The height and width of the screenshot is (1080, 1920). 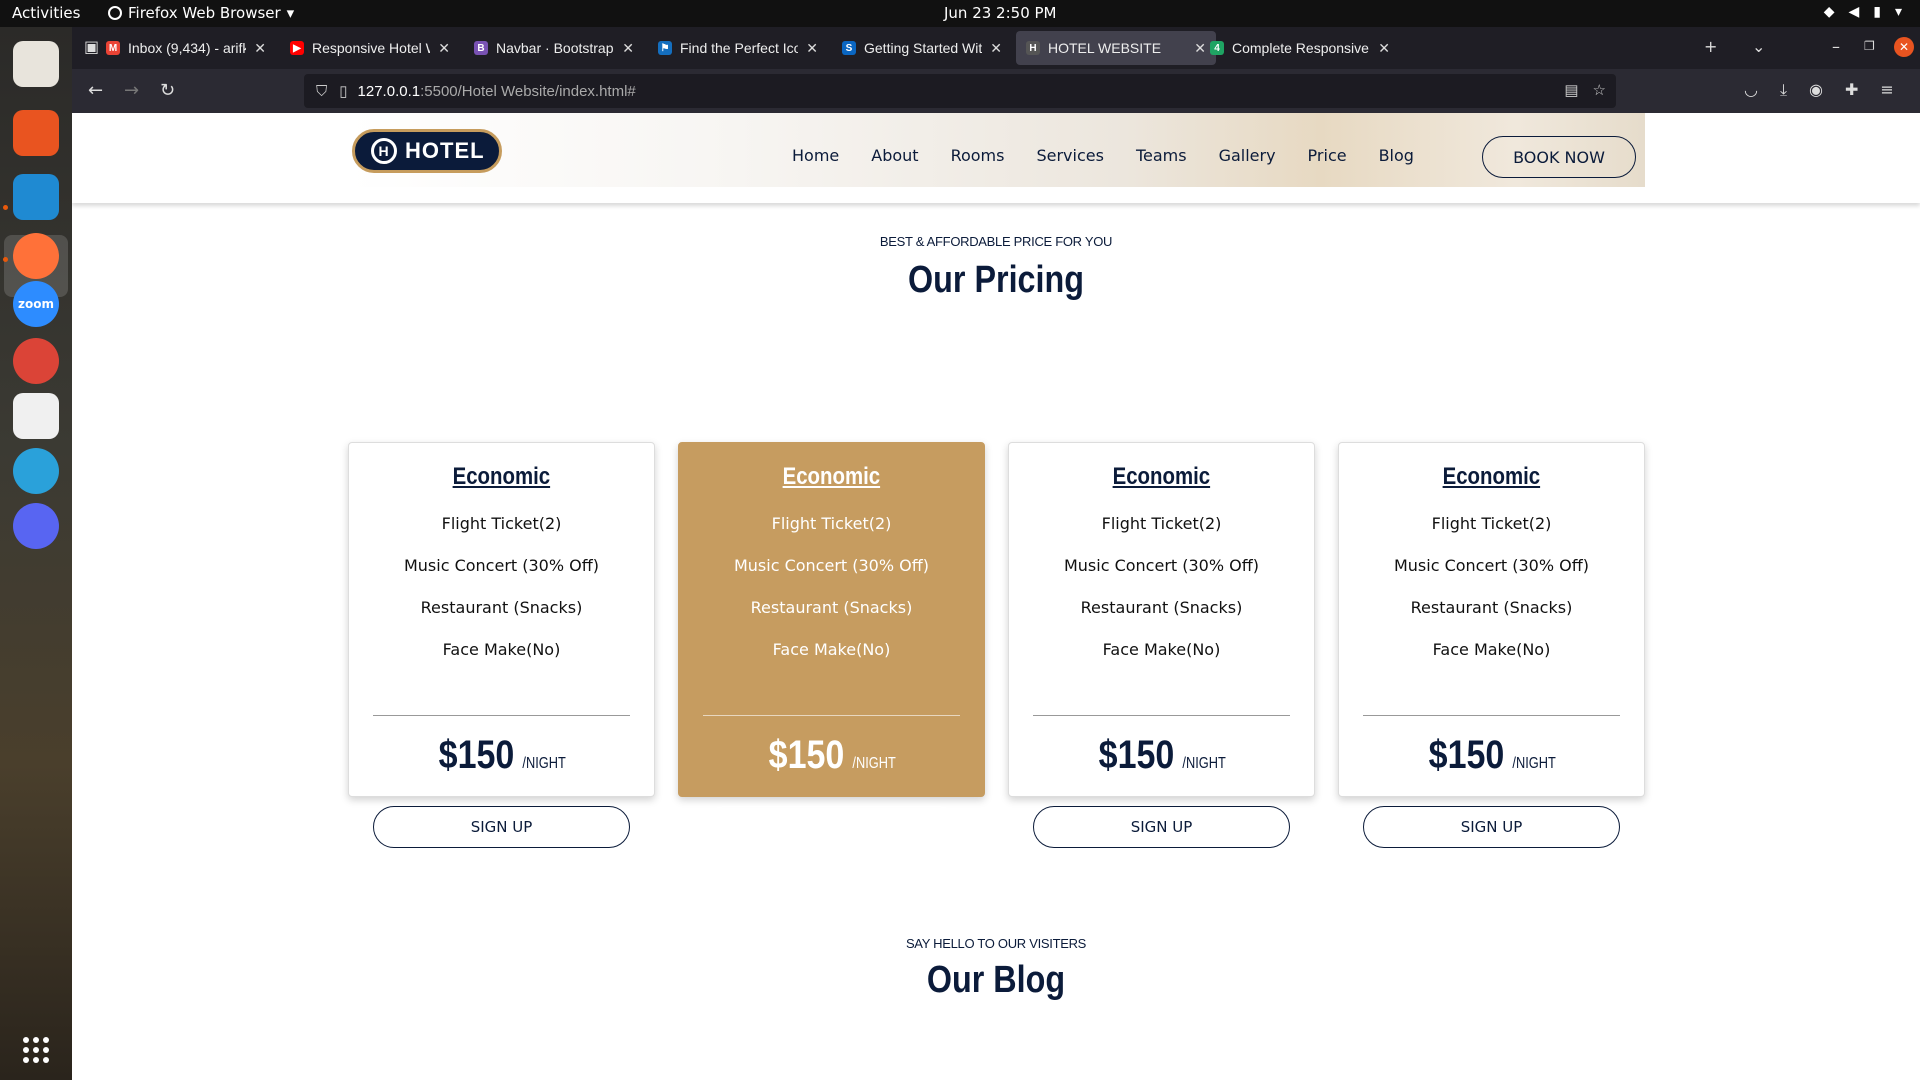 I want to click on zoom-icon: zoom, so click(x=36, y=304).